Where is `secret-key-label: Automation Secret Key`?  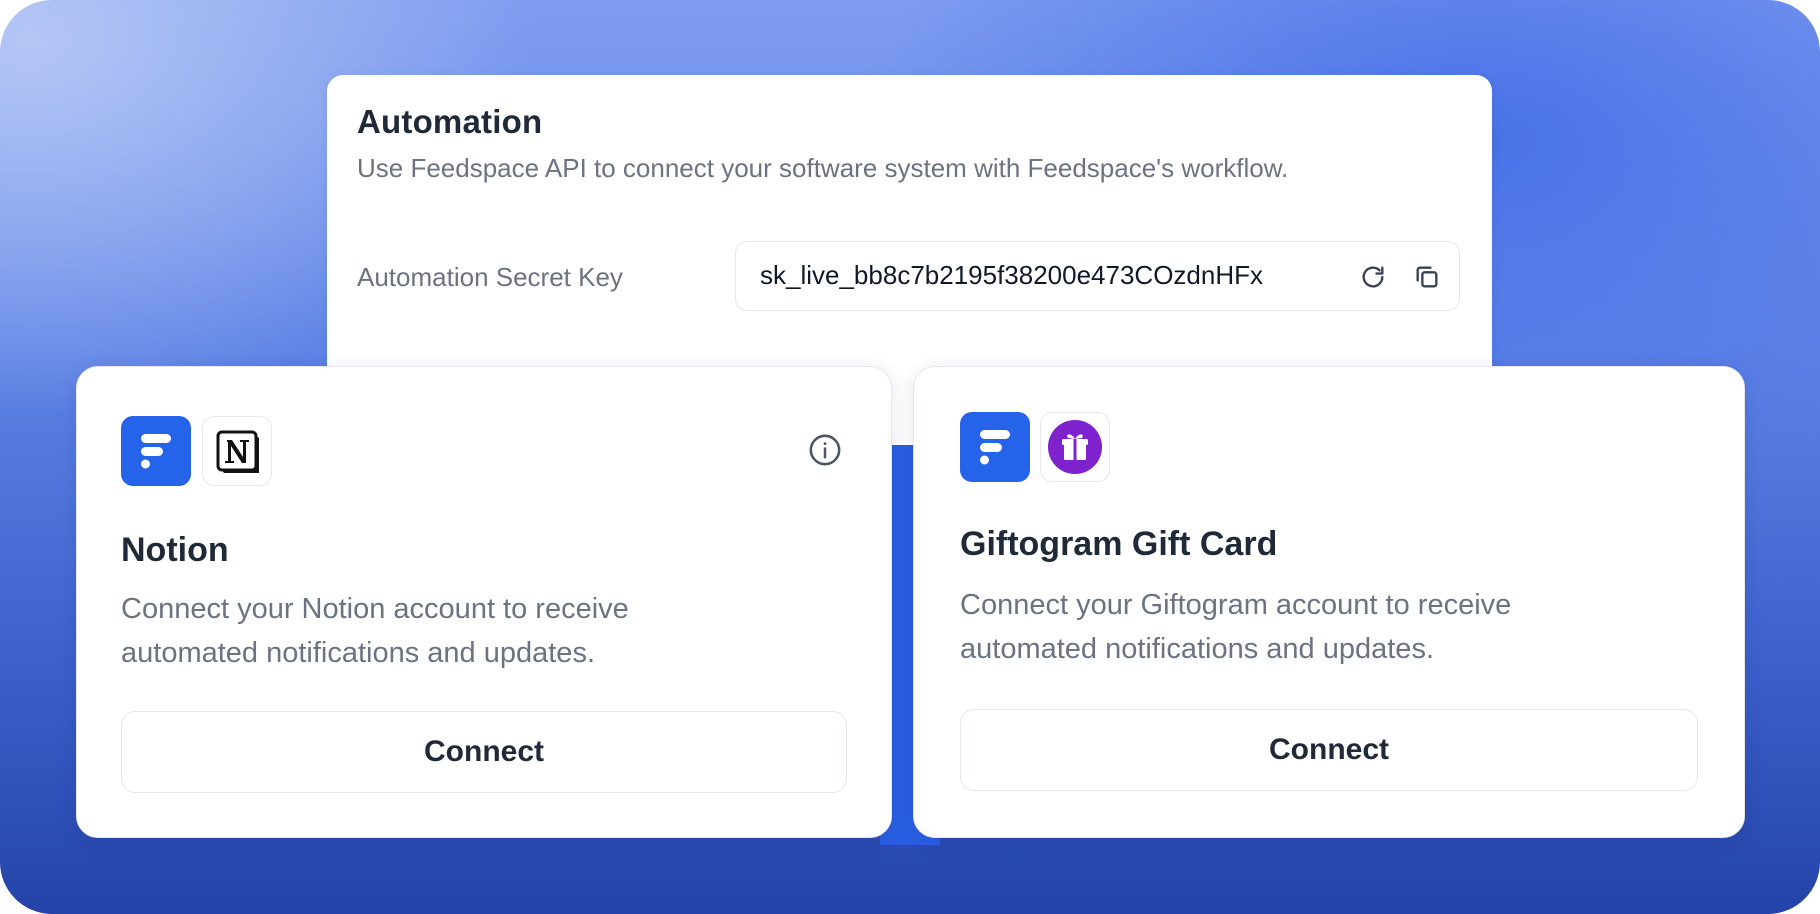 secret-key-label: Automation Secret Key is located at coordinates (490, 277).